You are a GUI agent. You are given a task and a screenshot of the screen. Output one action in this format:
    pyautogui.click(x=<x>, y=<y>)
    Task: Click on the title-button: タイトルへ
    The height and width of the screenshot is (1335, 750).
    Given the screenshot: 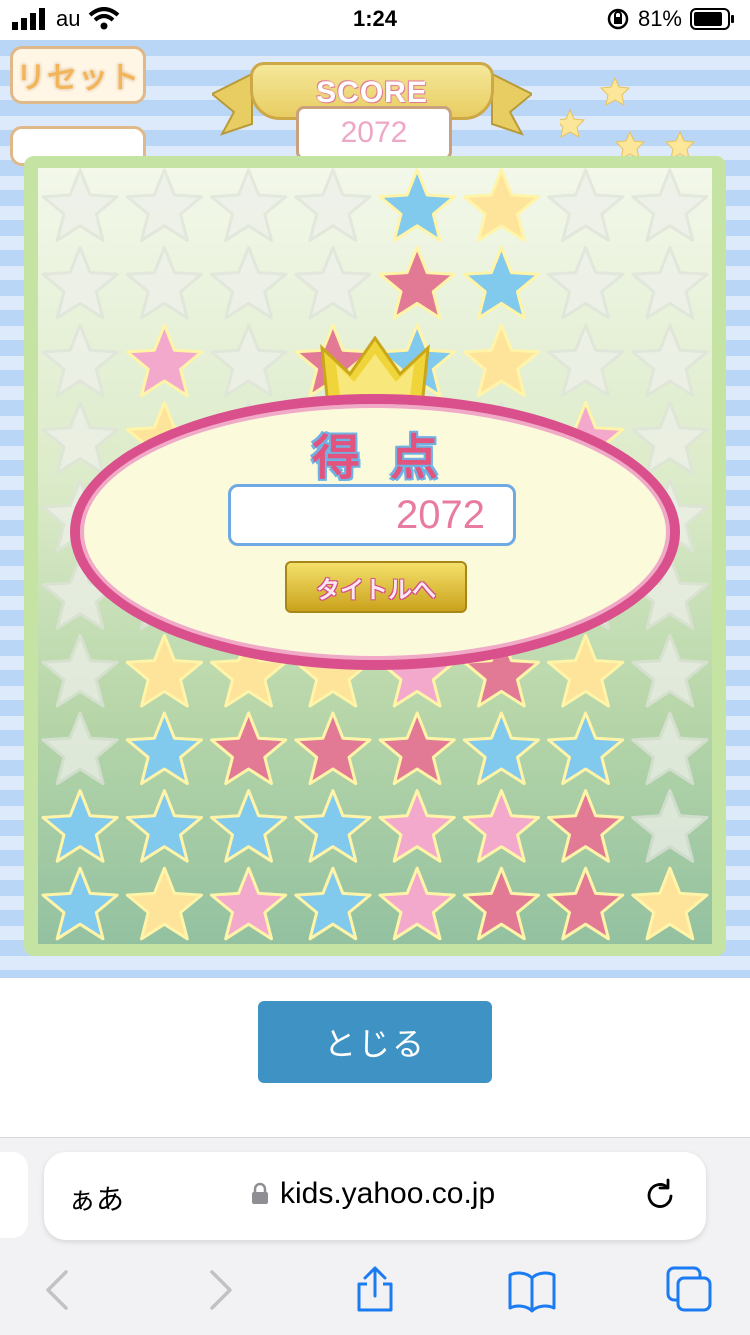 What is the action you would take?
    pyautogui.click(x=376, y=587)
    